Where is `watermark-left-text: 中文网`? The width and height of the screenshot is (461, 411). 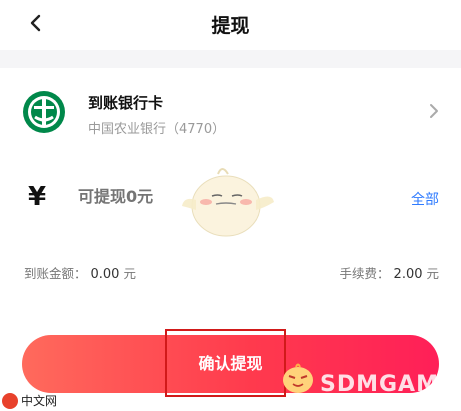
watermark-left-text: 中文网 is located at coordinates (39, 401).